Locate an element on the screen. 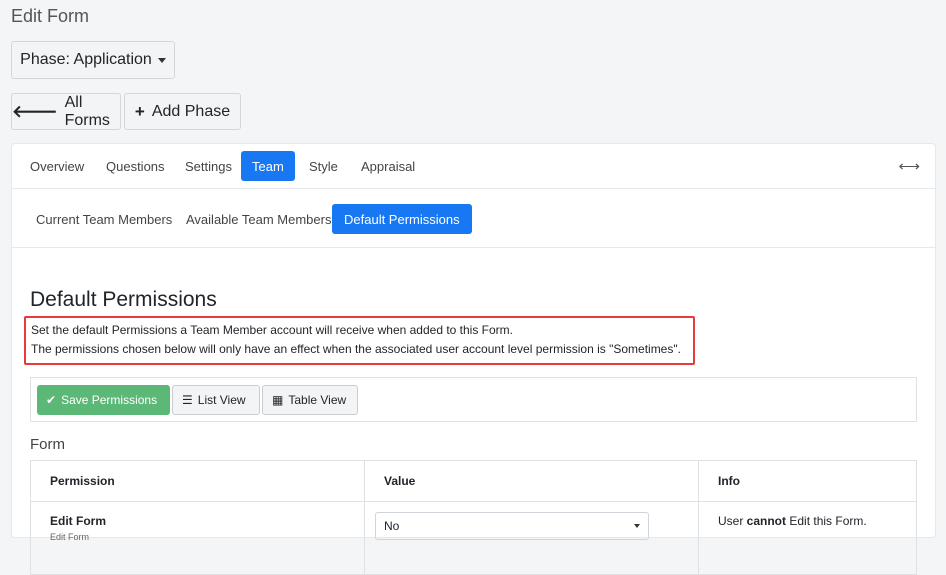 This screenshot has width=946, height=575. tab-style: Style is located at coordinates (323, 166).